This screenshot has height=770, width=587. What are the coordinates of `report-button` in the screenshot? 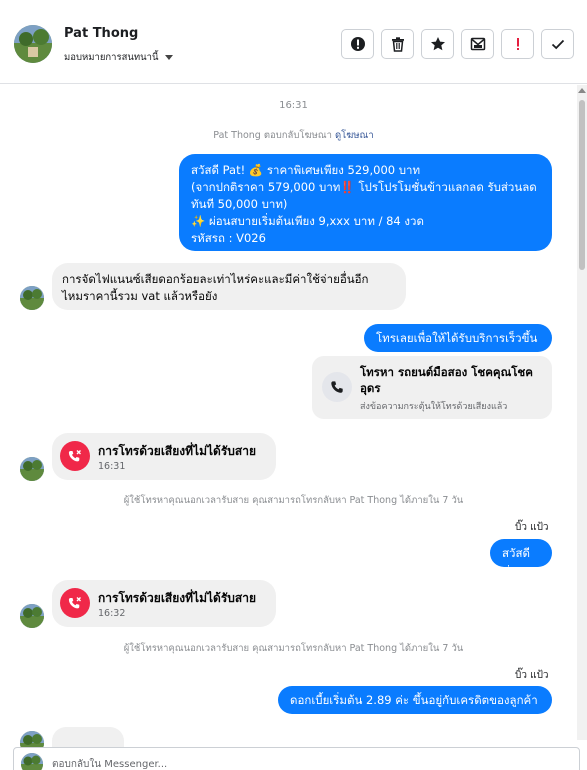 It's located at (357, 44).